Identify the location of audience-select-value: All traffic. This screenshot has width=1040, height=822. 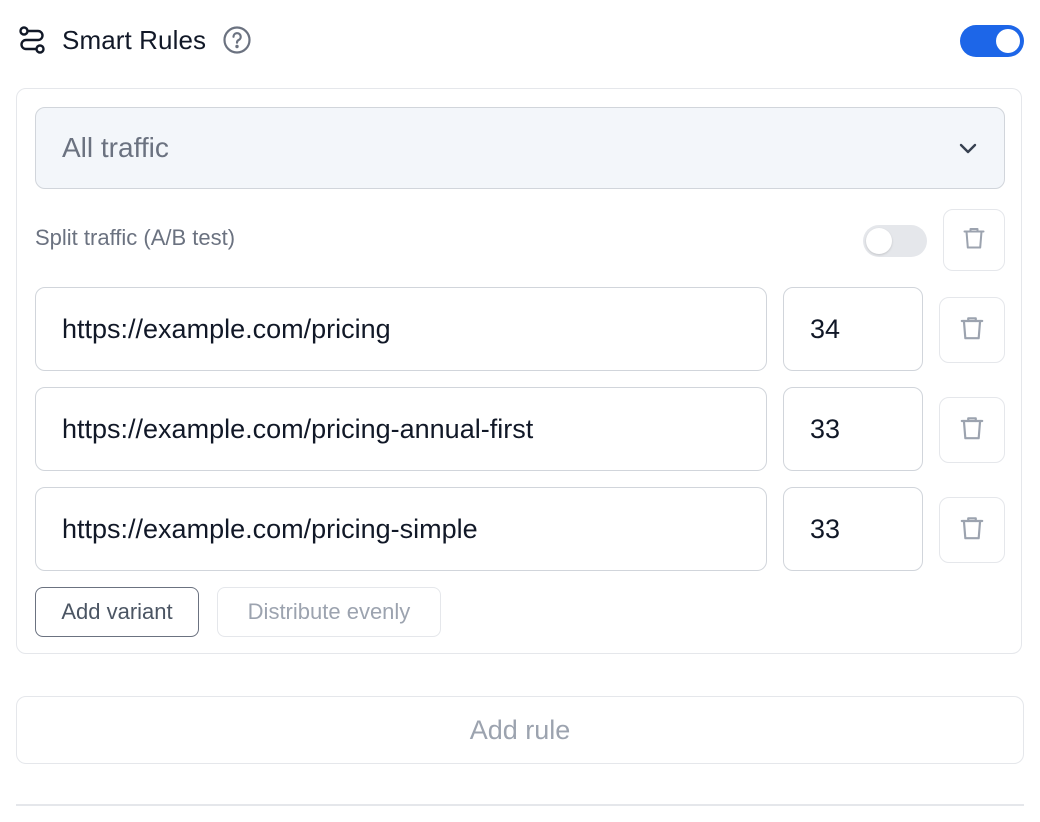
(115, 147).